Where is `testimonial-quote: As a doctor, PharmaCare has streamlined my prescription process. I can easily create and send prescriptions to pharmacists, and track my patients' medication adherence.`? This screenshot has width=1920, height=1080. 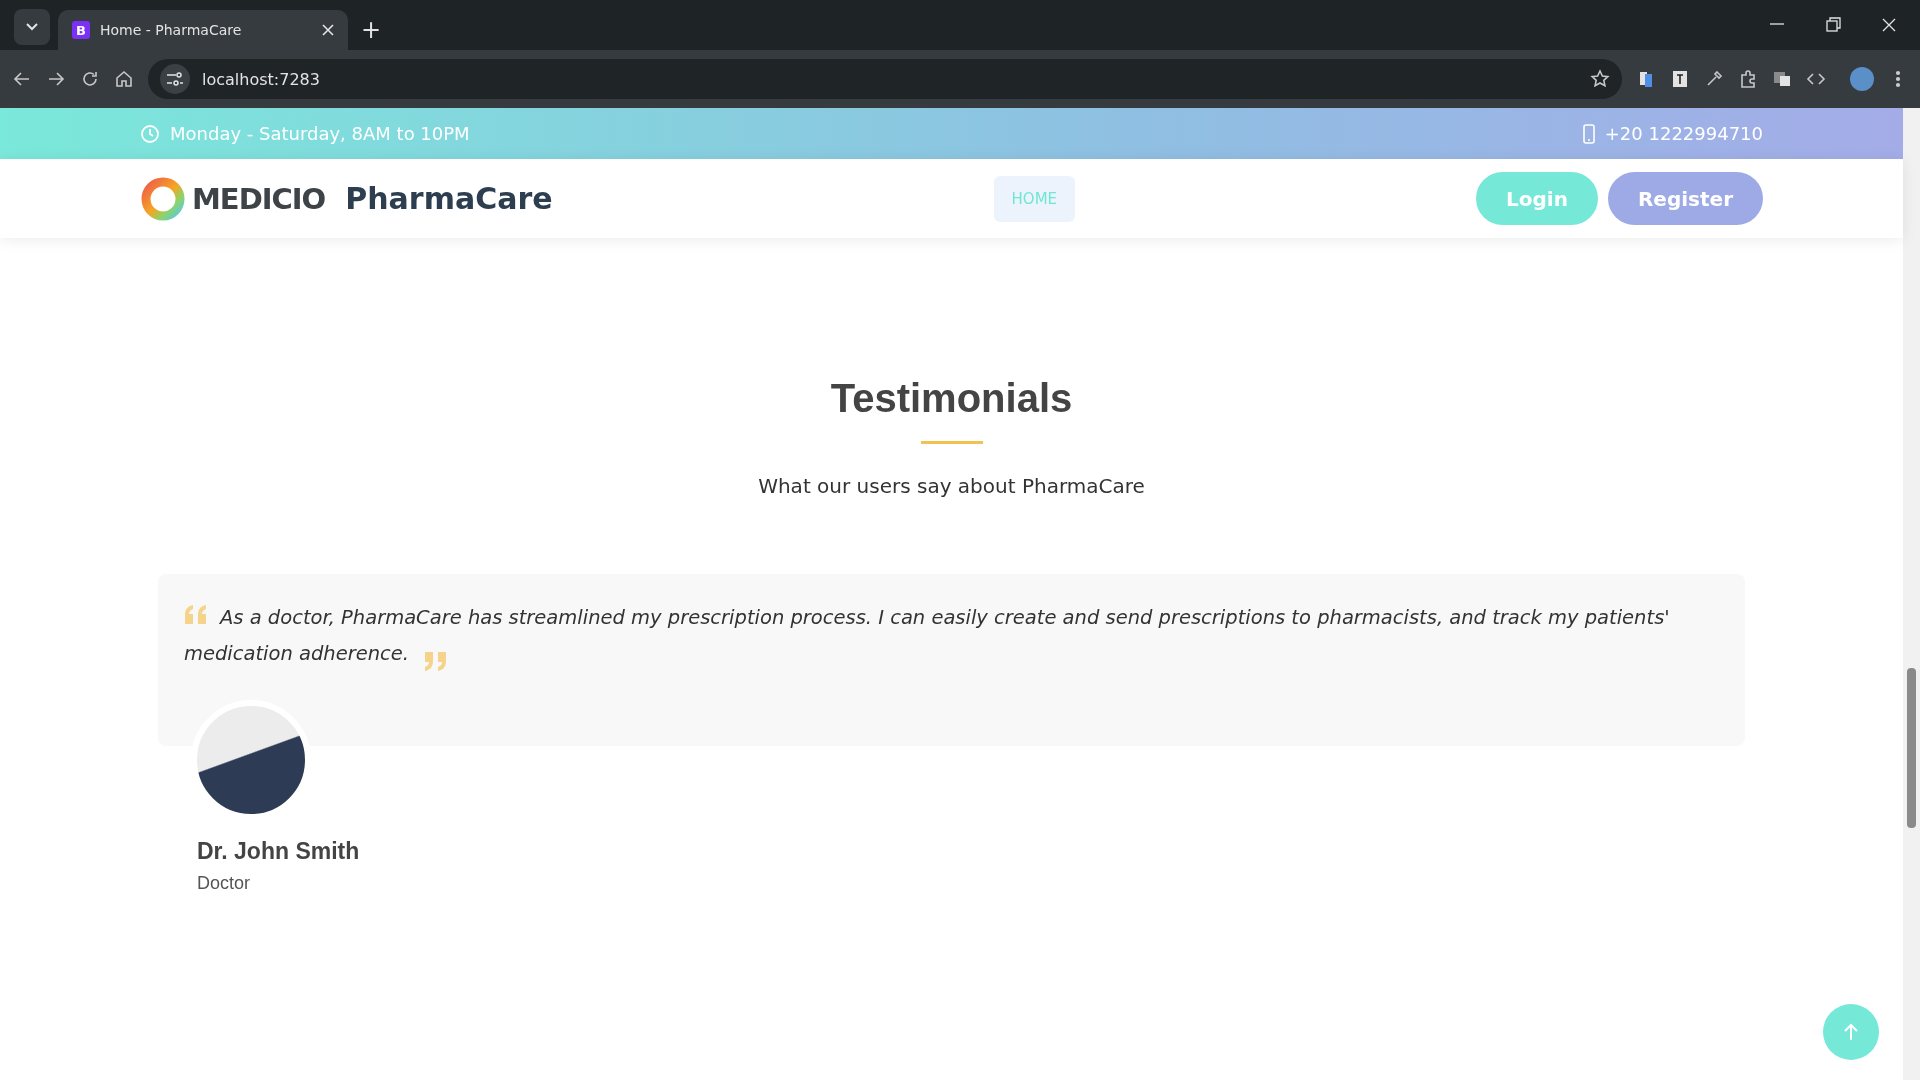
testimonial-quote: As a doctor, PharmaCare has streamlined my prescription process. I can easily create and send prescriptions to pharmacists, and track my patients' medication adherence. is located at coordinates (951, 636).